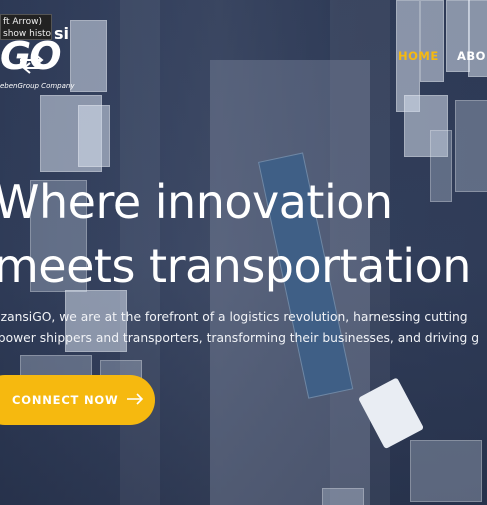  Describe the element at coordinates (27, 34) in the screenshot. I see `tooltip-line-2: show history` at that location.